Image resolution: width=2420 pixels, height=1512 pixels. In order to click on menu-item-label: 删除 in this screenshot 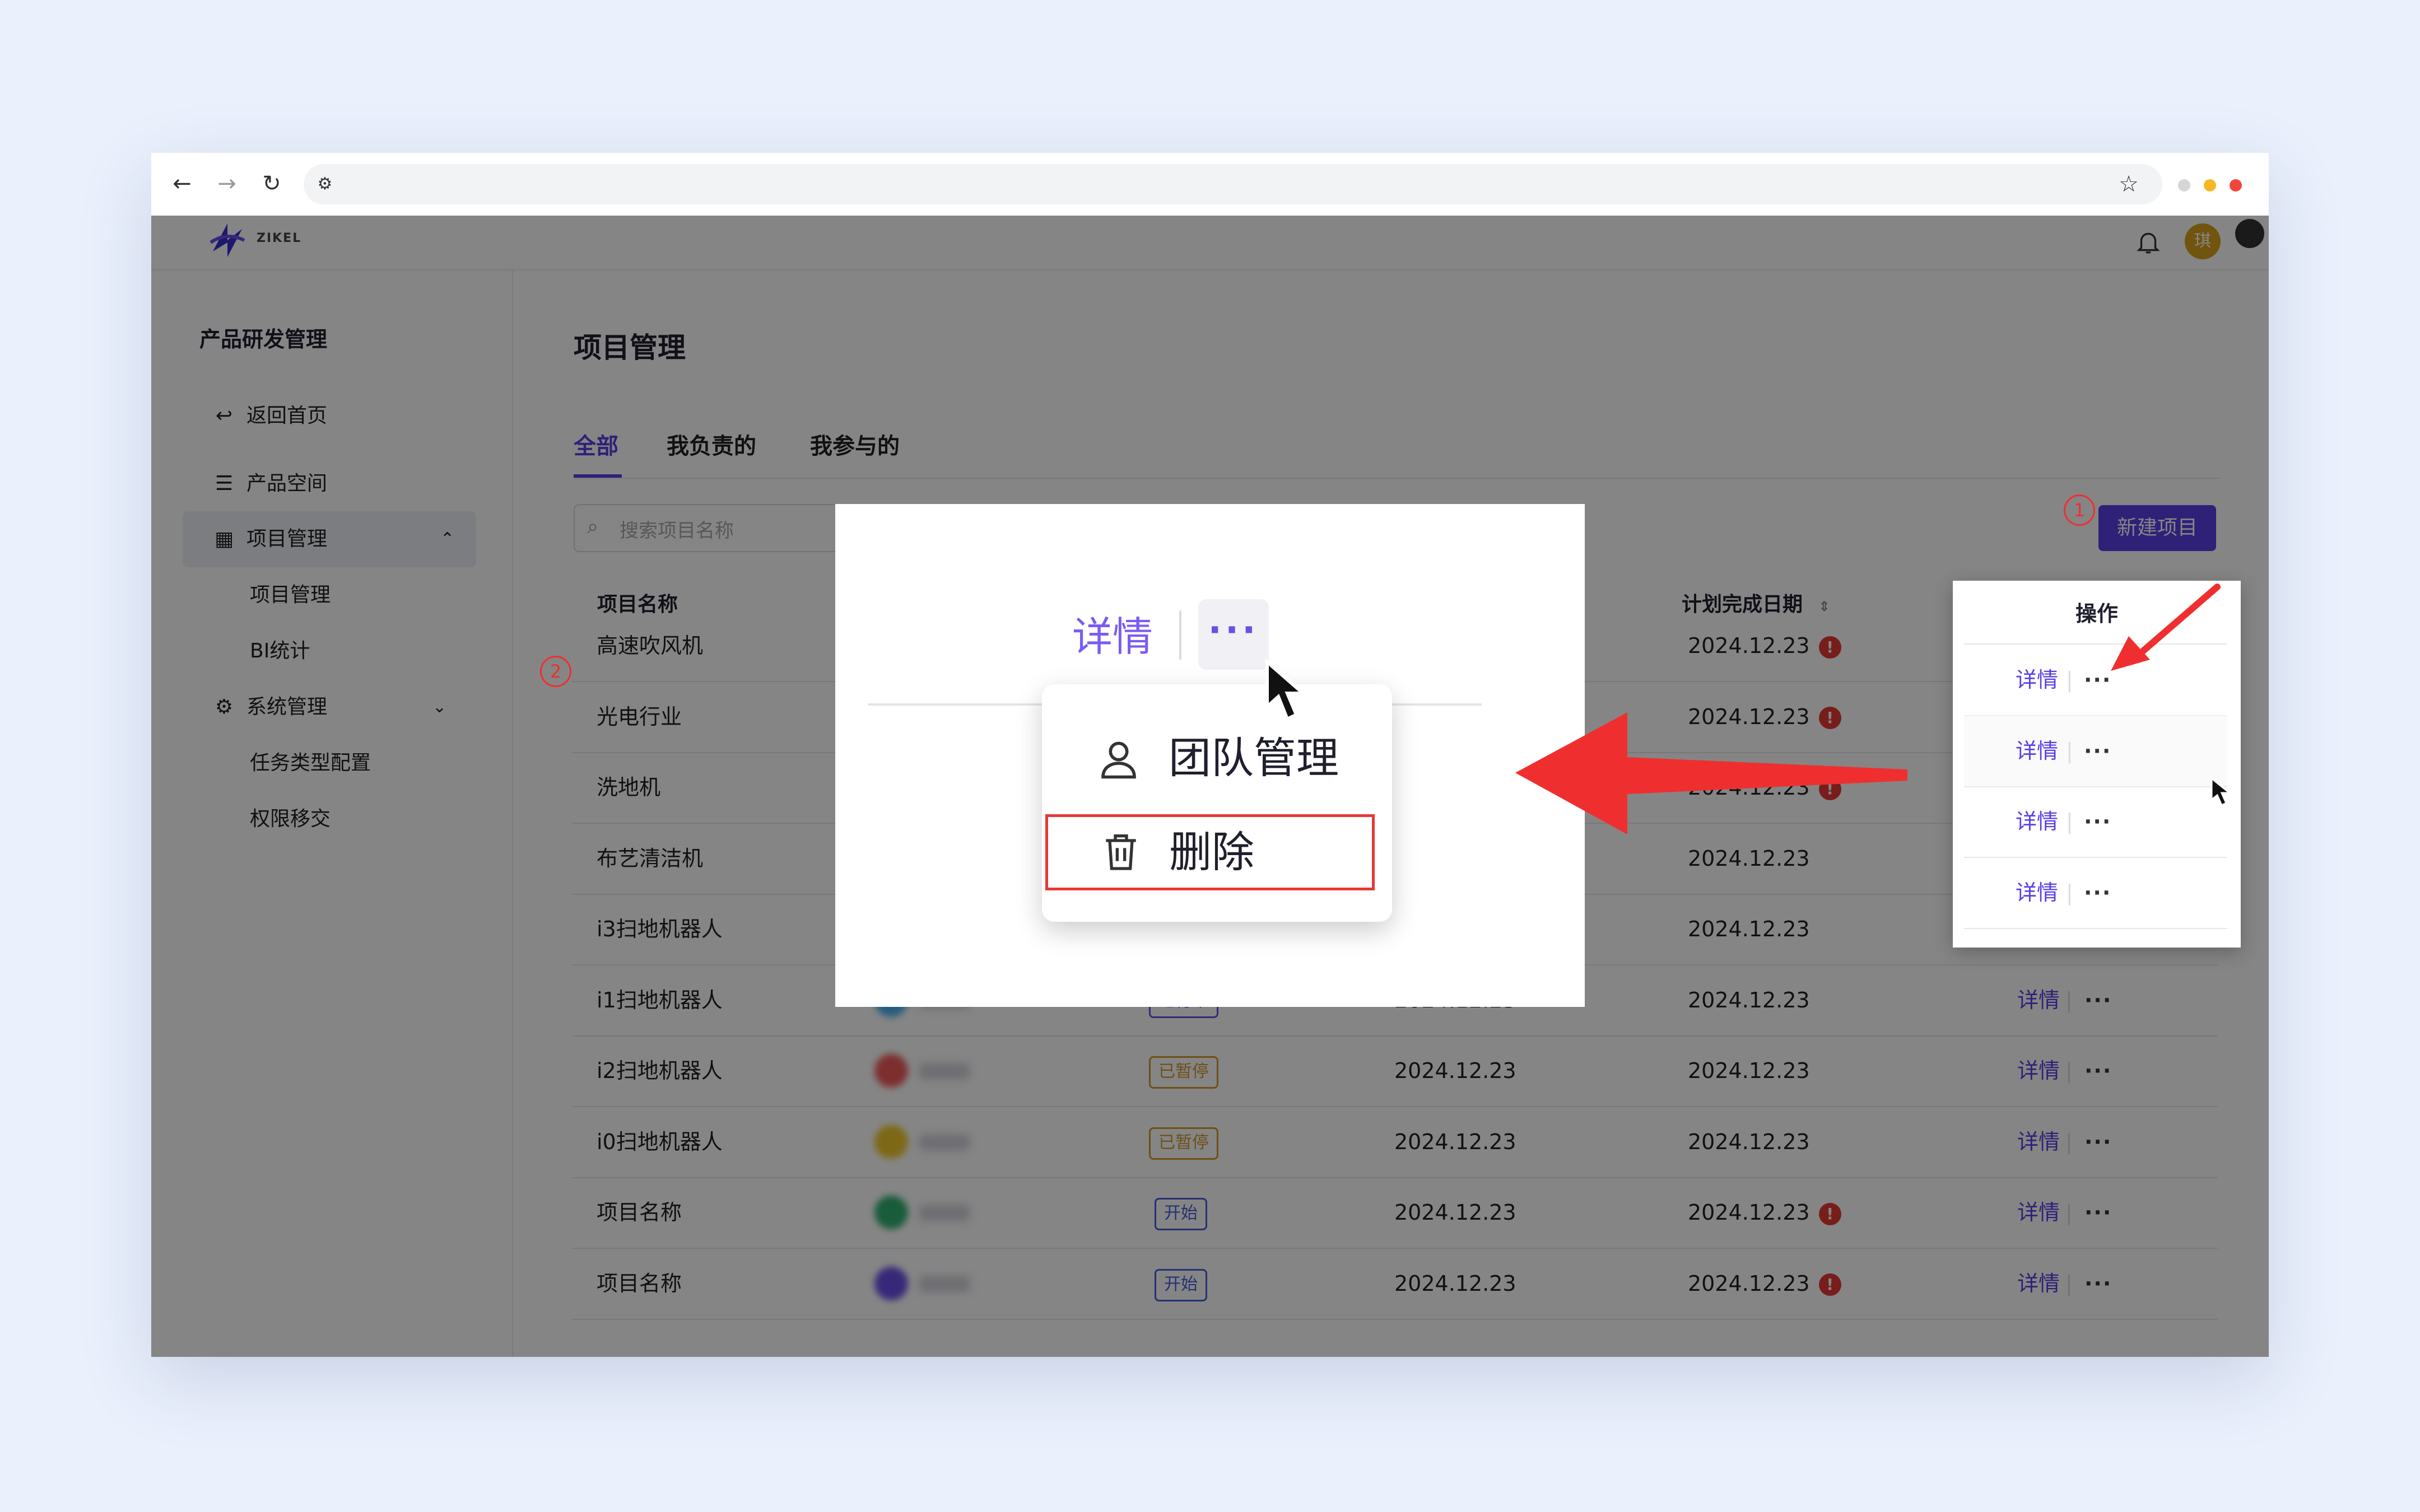, I will do `click(1212, 852)`.